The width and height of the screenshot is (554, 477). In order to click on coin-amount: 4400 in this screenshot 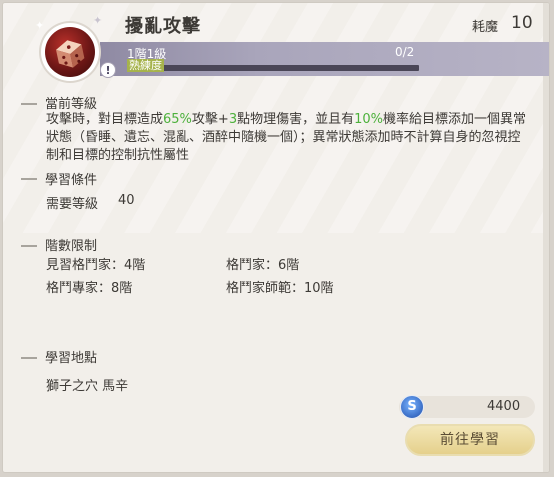, I will do `click(504, 406)`.